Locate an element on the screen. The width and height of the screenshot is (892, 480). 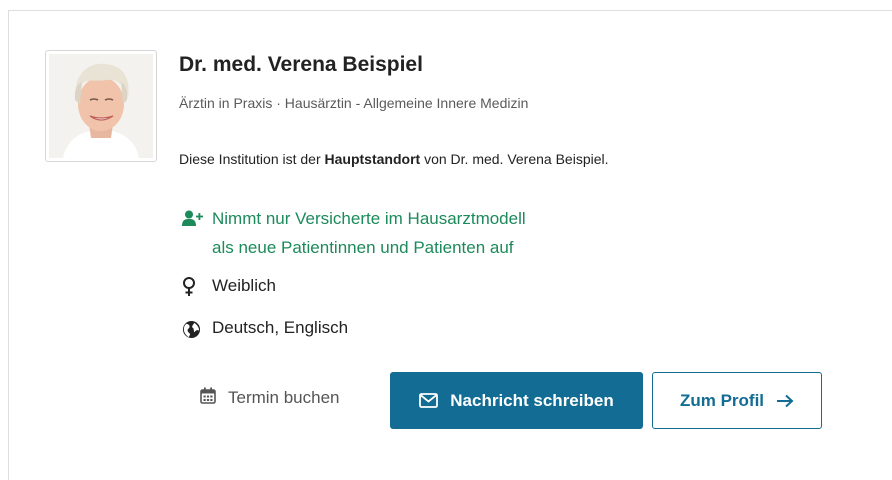
female-icon is located at coordinates (197, 287).